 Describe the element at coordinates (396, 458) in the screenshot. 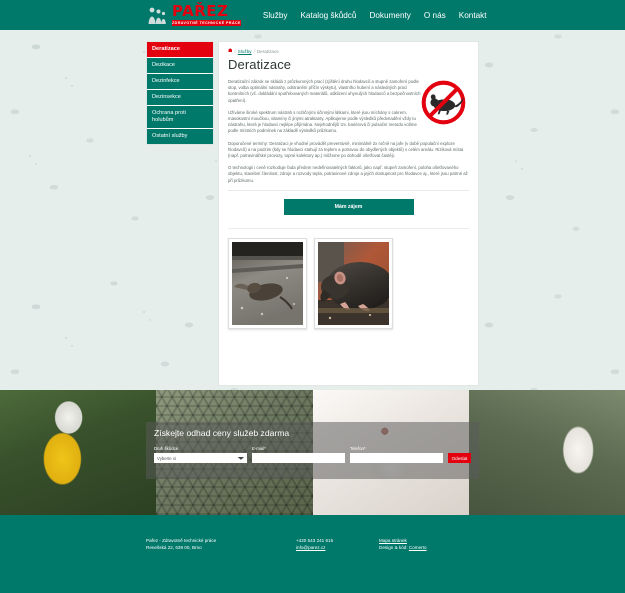

I see `phone-input` at that location.